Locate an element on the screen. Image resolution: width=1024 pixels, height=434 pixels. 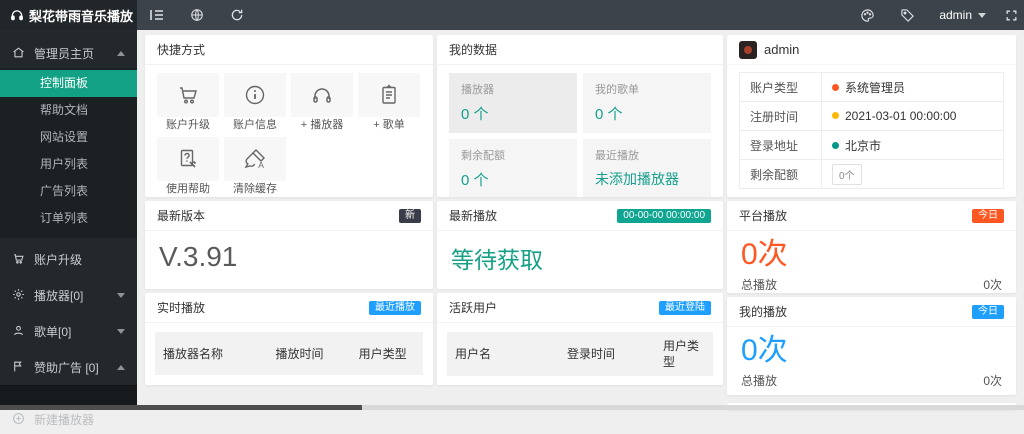
brush-icon: A is located at coordinates (255, 159).